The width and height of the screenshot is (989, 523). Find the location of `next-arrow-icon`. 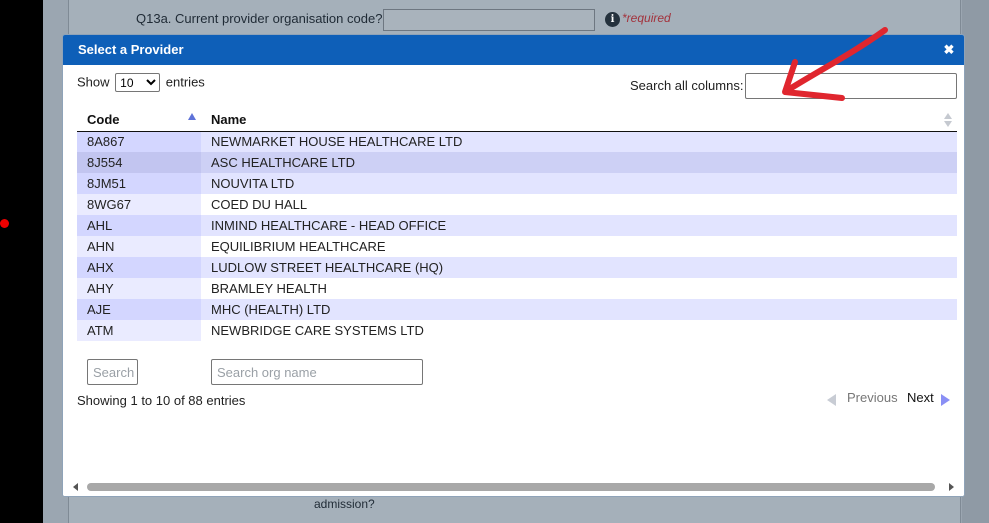

next-arrow-icon is located at coordinates (945, 400).